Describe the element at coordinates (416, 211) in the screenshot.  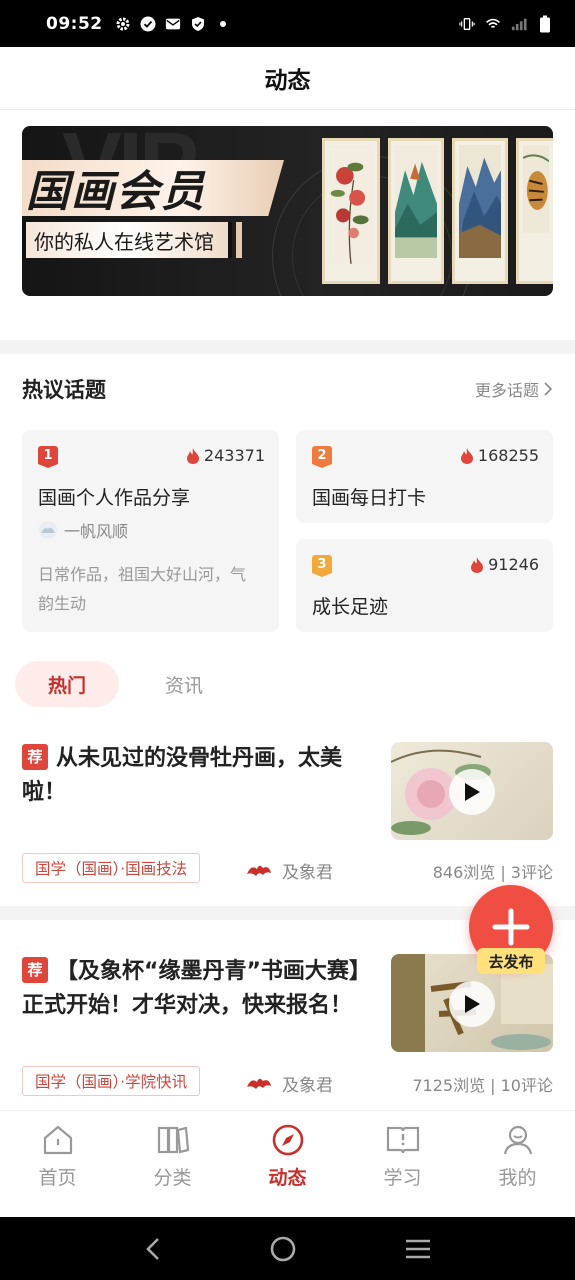
I see `painting-landscape-image` at that location.